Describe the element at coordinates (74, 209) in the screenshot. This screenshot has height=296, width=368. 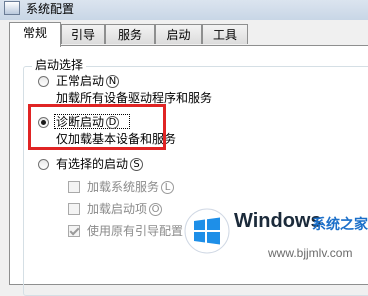
I see `load-startup-items-checkbox` at that location.